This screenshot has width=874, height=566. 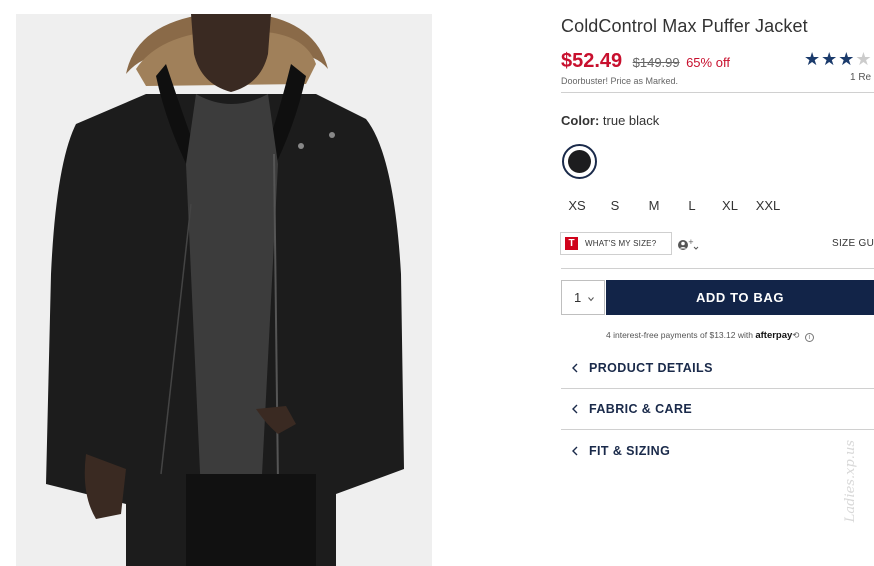 What do you see at coordinates (579, 161) in the screenshot?
I see `color-swatch-true-black` at bounding box center [579, 161].